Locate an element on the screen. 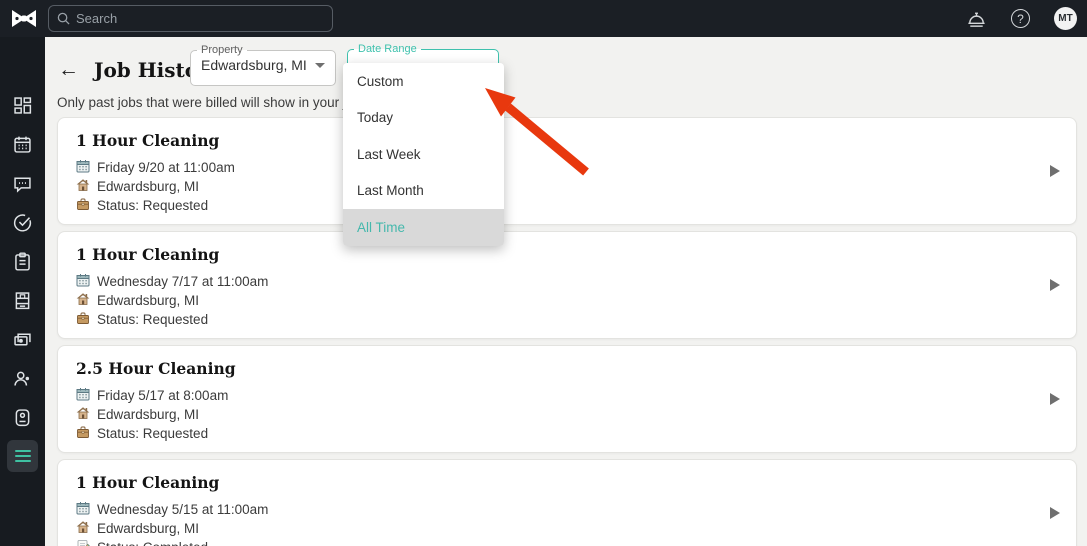 The image size is (1087, 546). job-date: Wednesday 7/17 at 11:00am is located at coordinates (183, 281).